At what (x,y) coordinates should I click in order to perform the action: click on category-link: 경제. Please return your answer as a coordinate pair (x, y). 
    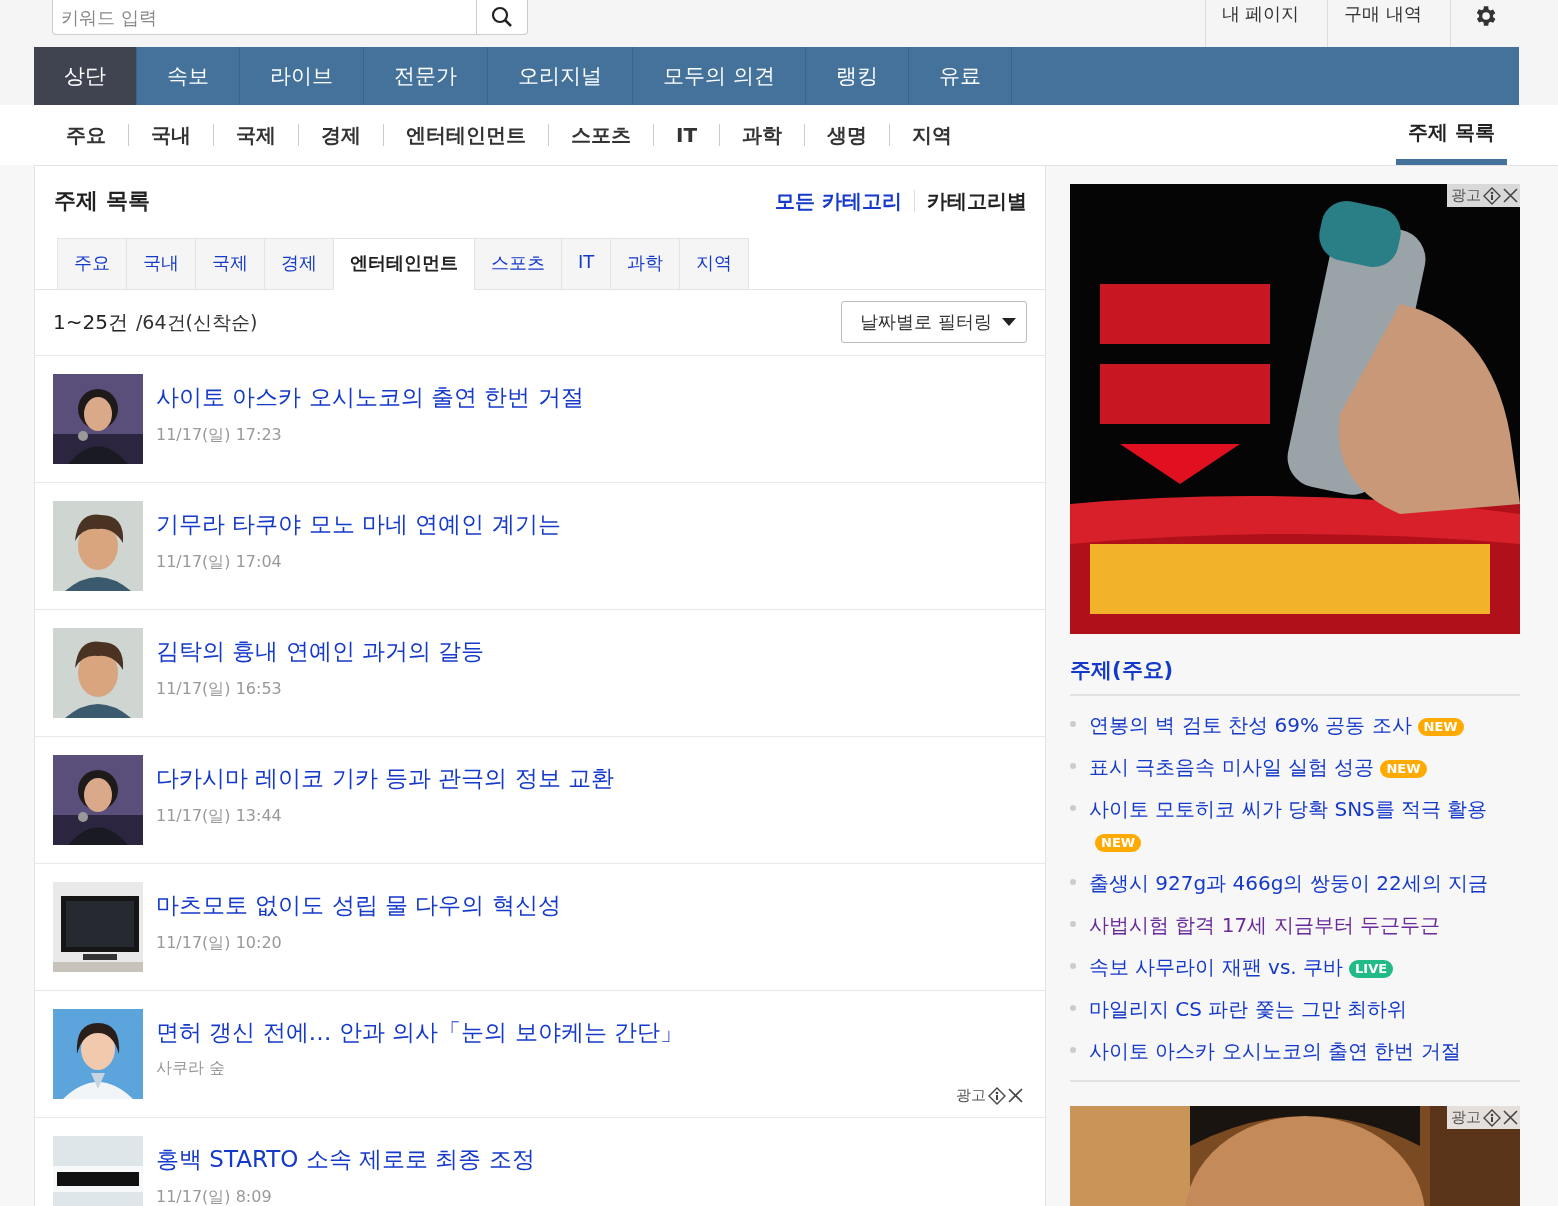
    Looking at the image, I should click on (341, 135).